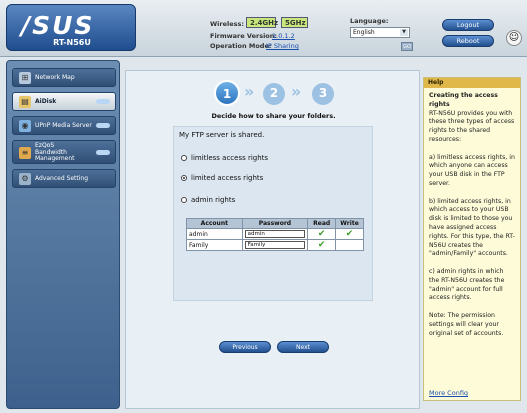 The width and height of the screenshot is (527, 413). What do you see at coordinates (463, 100) in the screenshot?
I see `help-heading: Creating the access rights` at bounding box center [463, 100].